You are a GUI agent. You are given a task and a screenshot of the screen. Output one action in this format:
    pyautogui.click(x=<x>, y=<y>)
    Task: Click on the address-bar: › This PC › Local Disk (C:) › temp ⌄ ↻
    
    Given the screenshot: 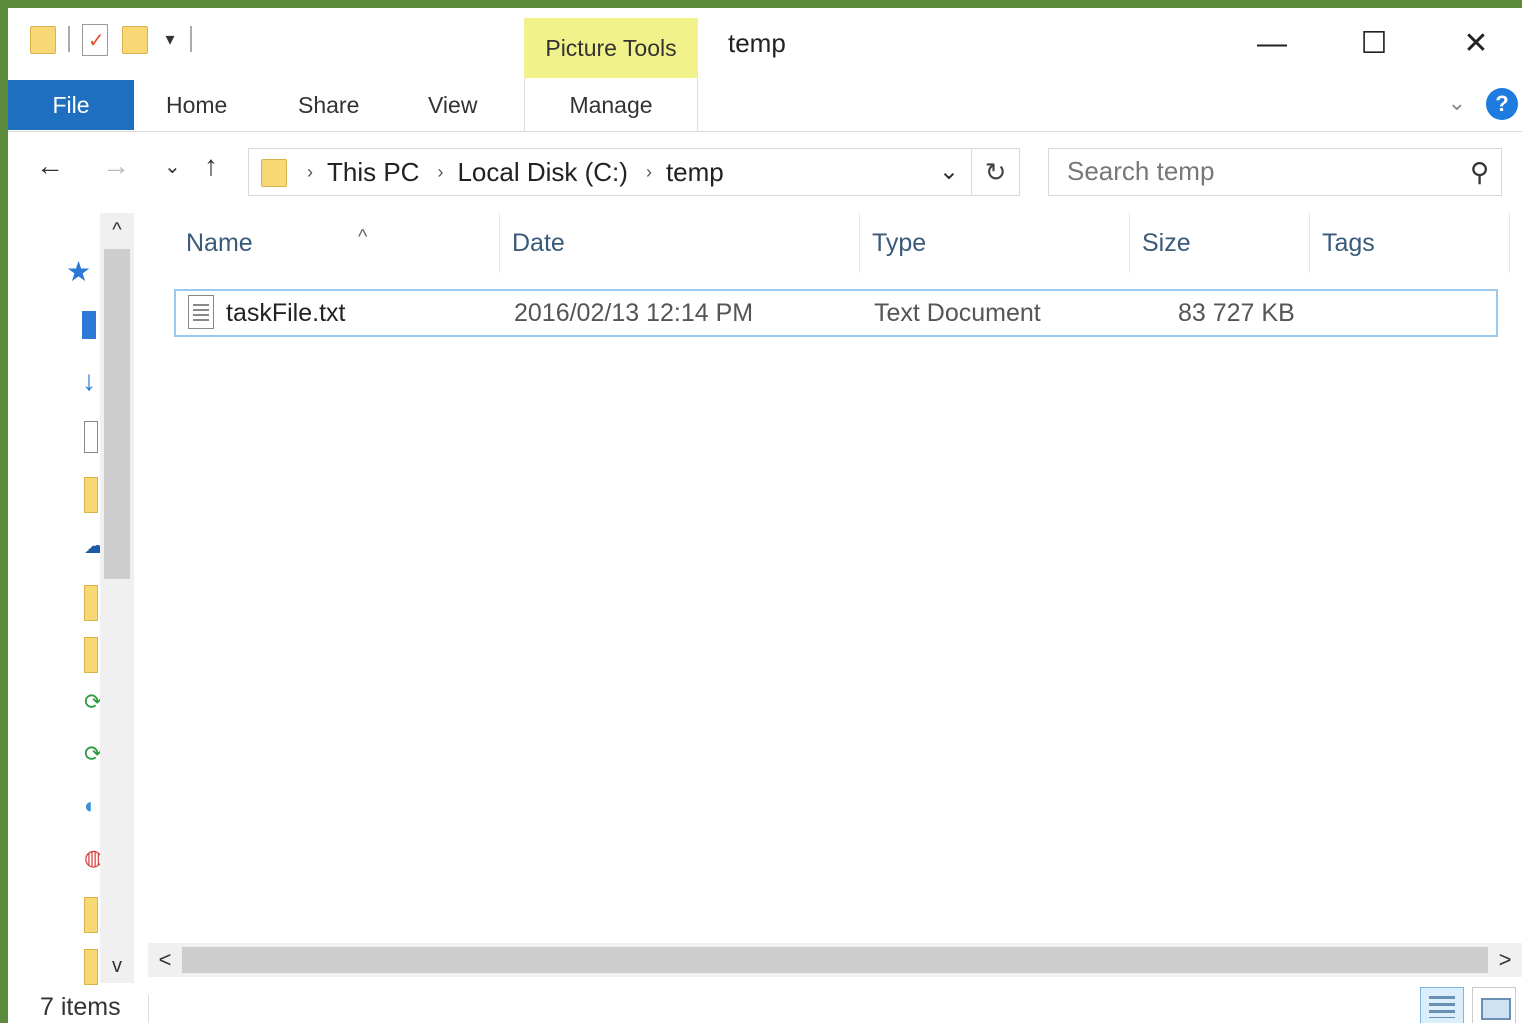 What is the action you would take?
    pyautogui.click(x=634, y=172)
    